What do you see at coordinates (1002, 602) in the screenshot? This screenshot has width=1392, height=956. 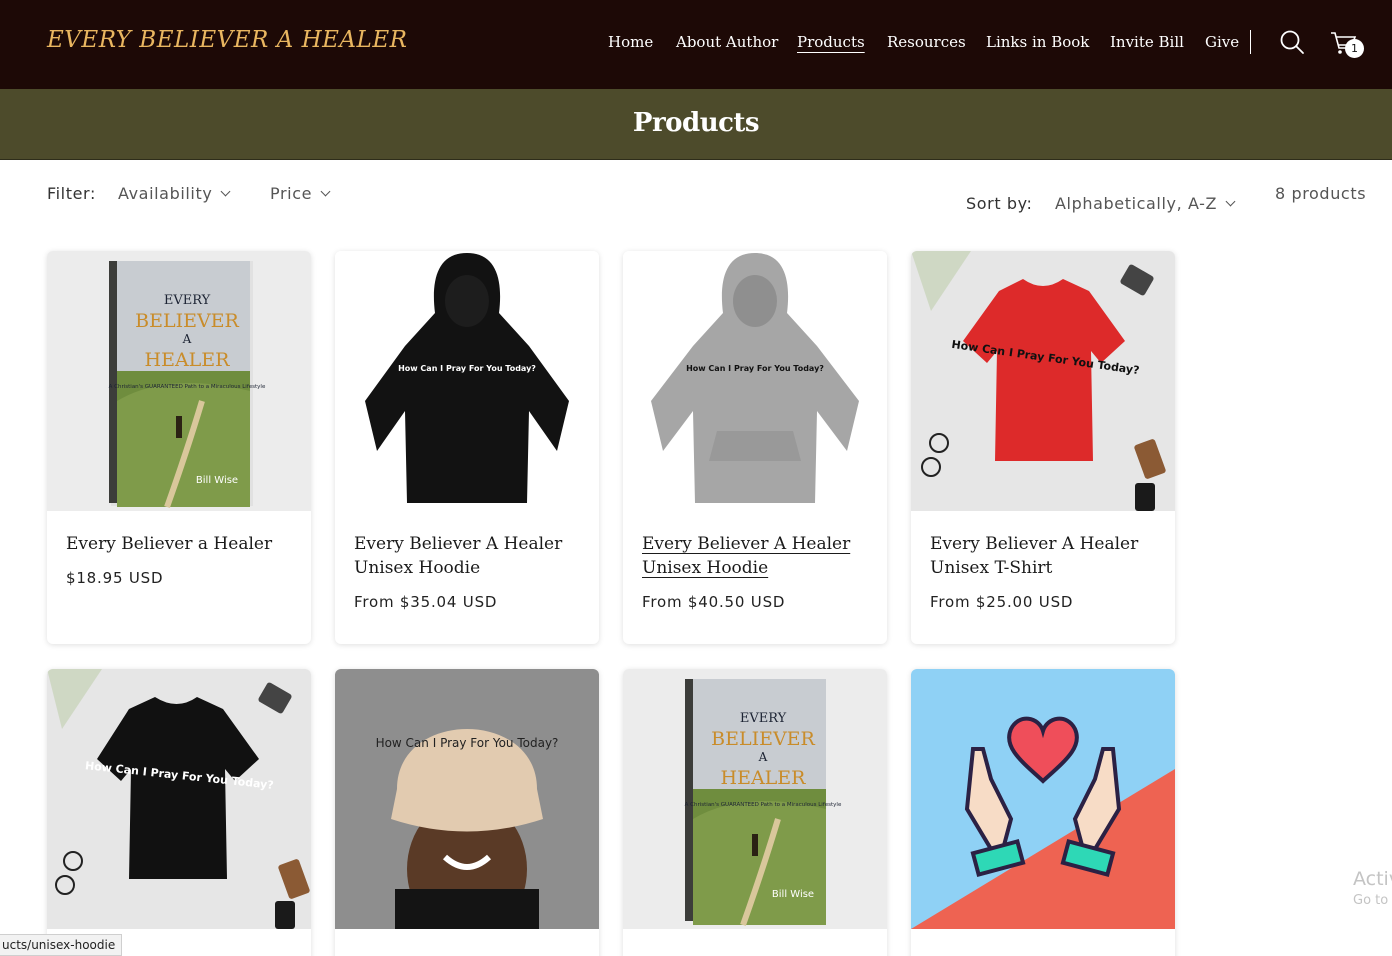 I see `product-price: From $25.00 USD` at bounding box center [1002, 602].